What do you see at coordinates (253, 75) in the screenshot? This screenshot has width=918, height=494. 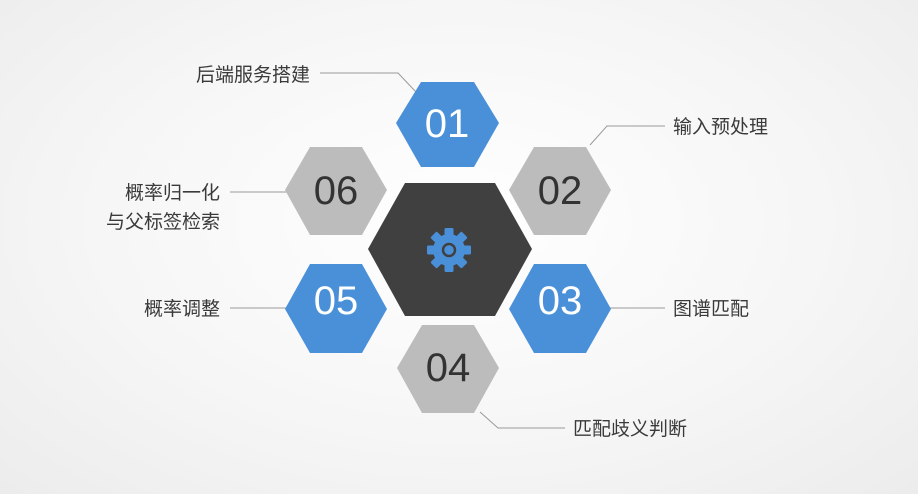 I see `step-01-label: 后端服务搭建` at bounding box center [253, 75].